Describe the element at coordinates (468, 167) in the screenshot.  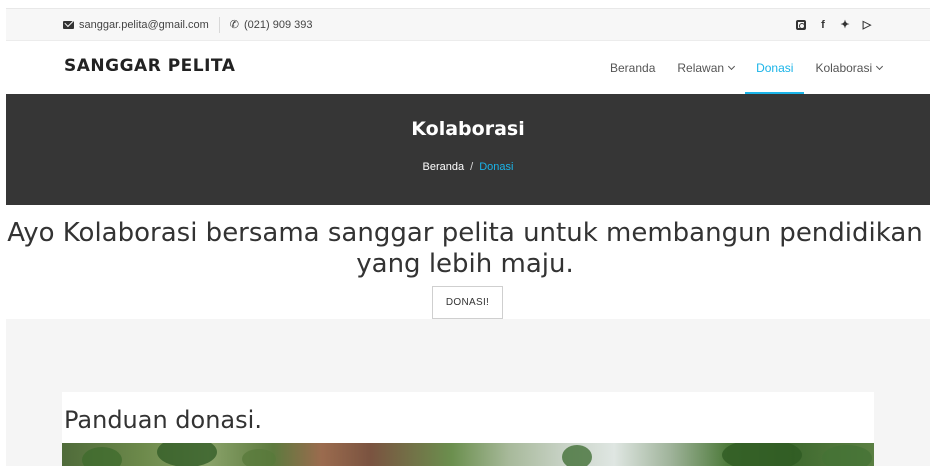
I see `breadcrumb: Beranda / Donasi` at that location.